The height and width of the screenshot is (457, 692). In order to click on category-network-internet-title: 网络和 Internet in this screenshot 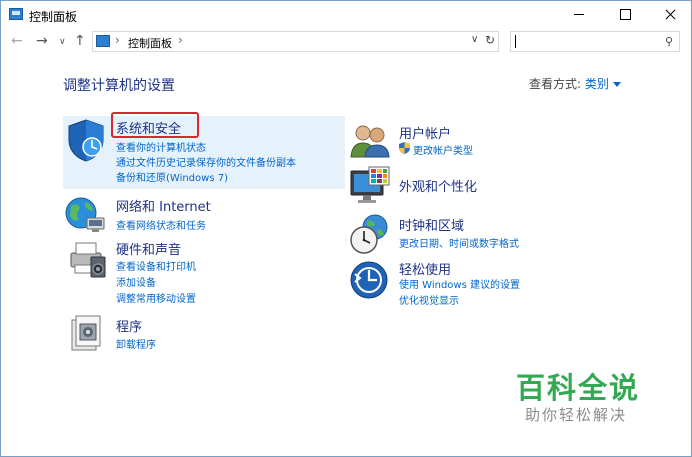, I will do `click(163, 205)`.